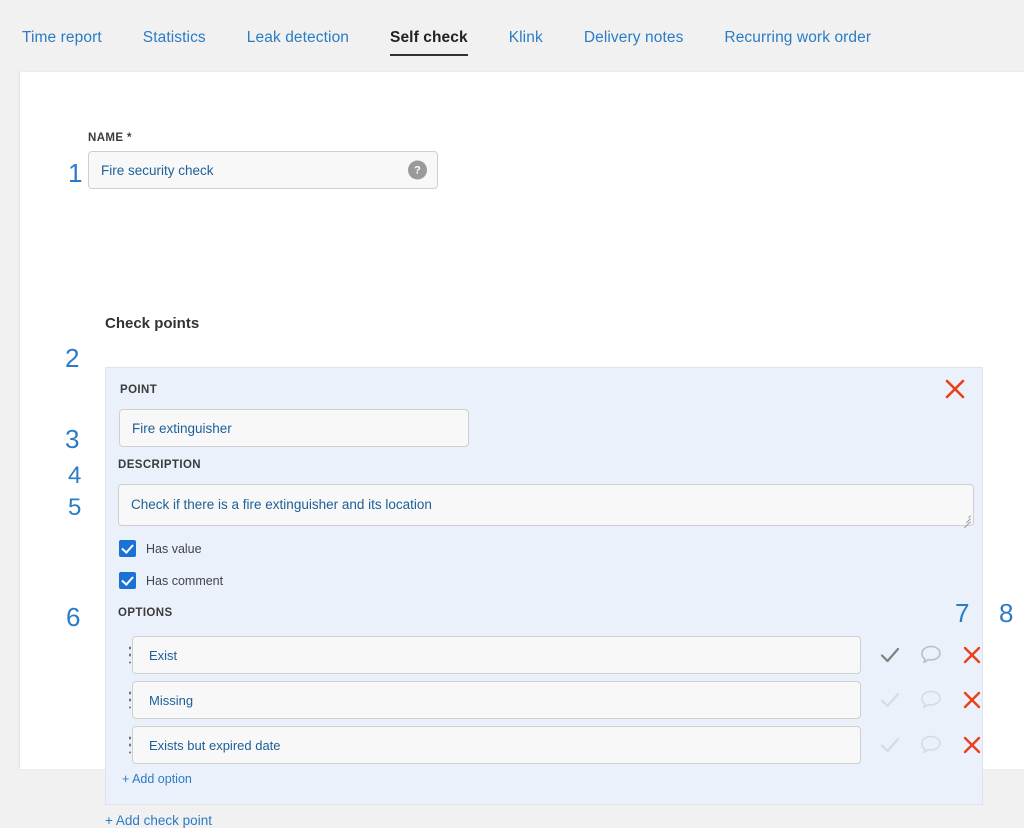 The height and width of the screenshot is (828, 1024). I want to click on option-row: Missing, so click(553, 700).